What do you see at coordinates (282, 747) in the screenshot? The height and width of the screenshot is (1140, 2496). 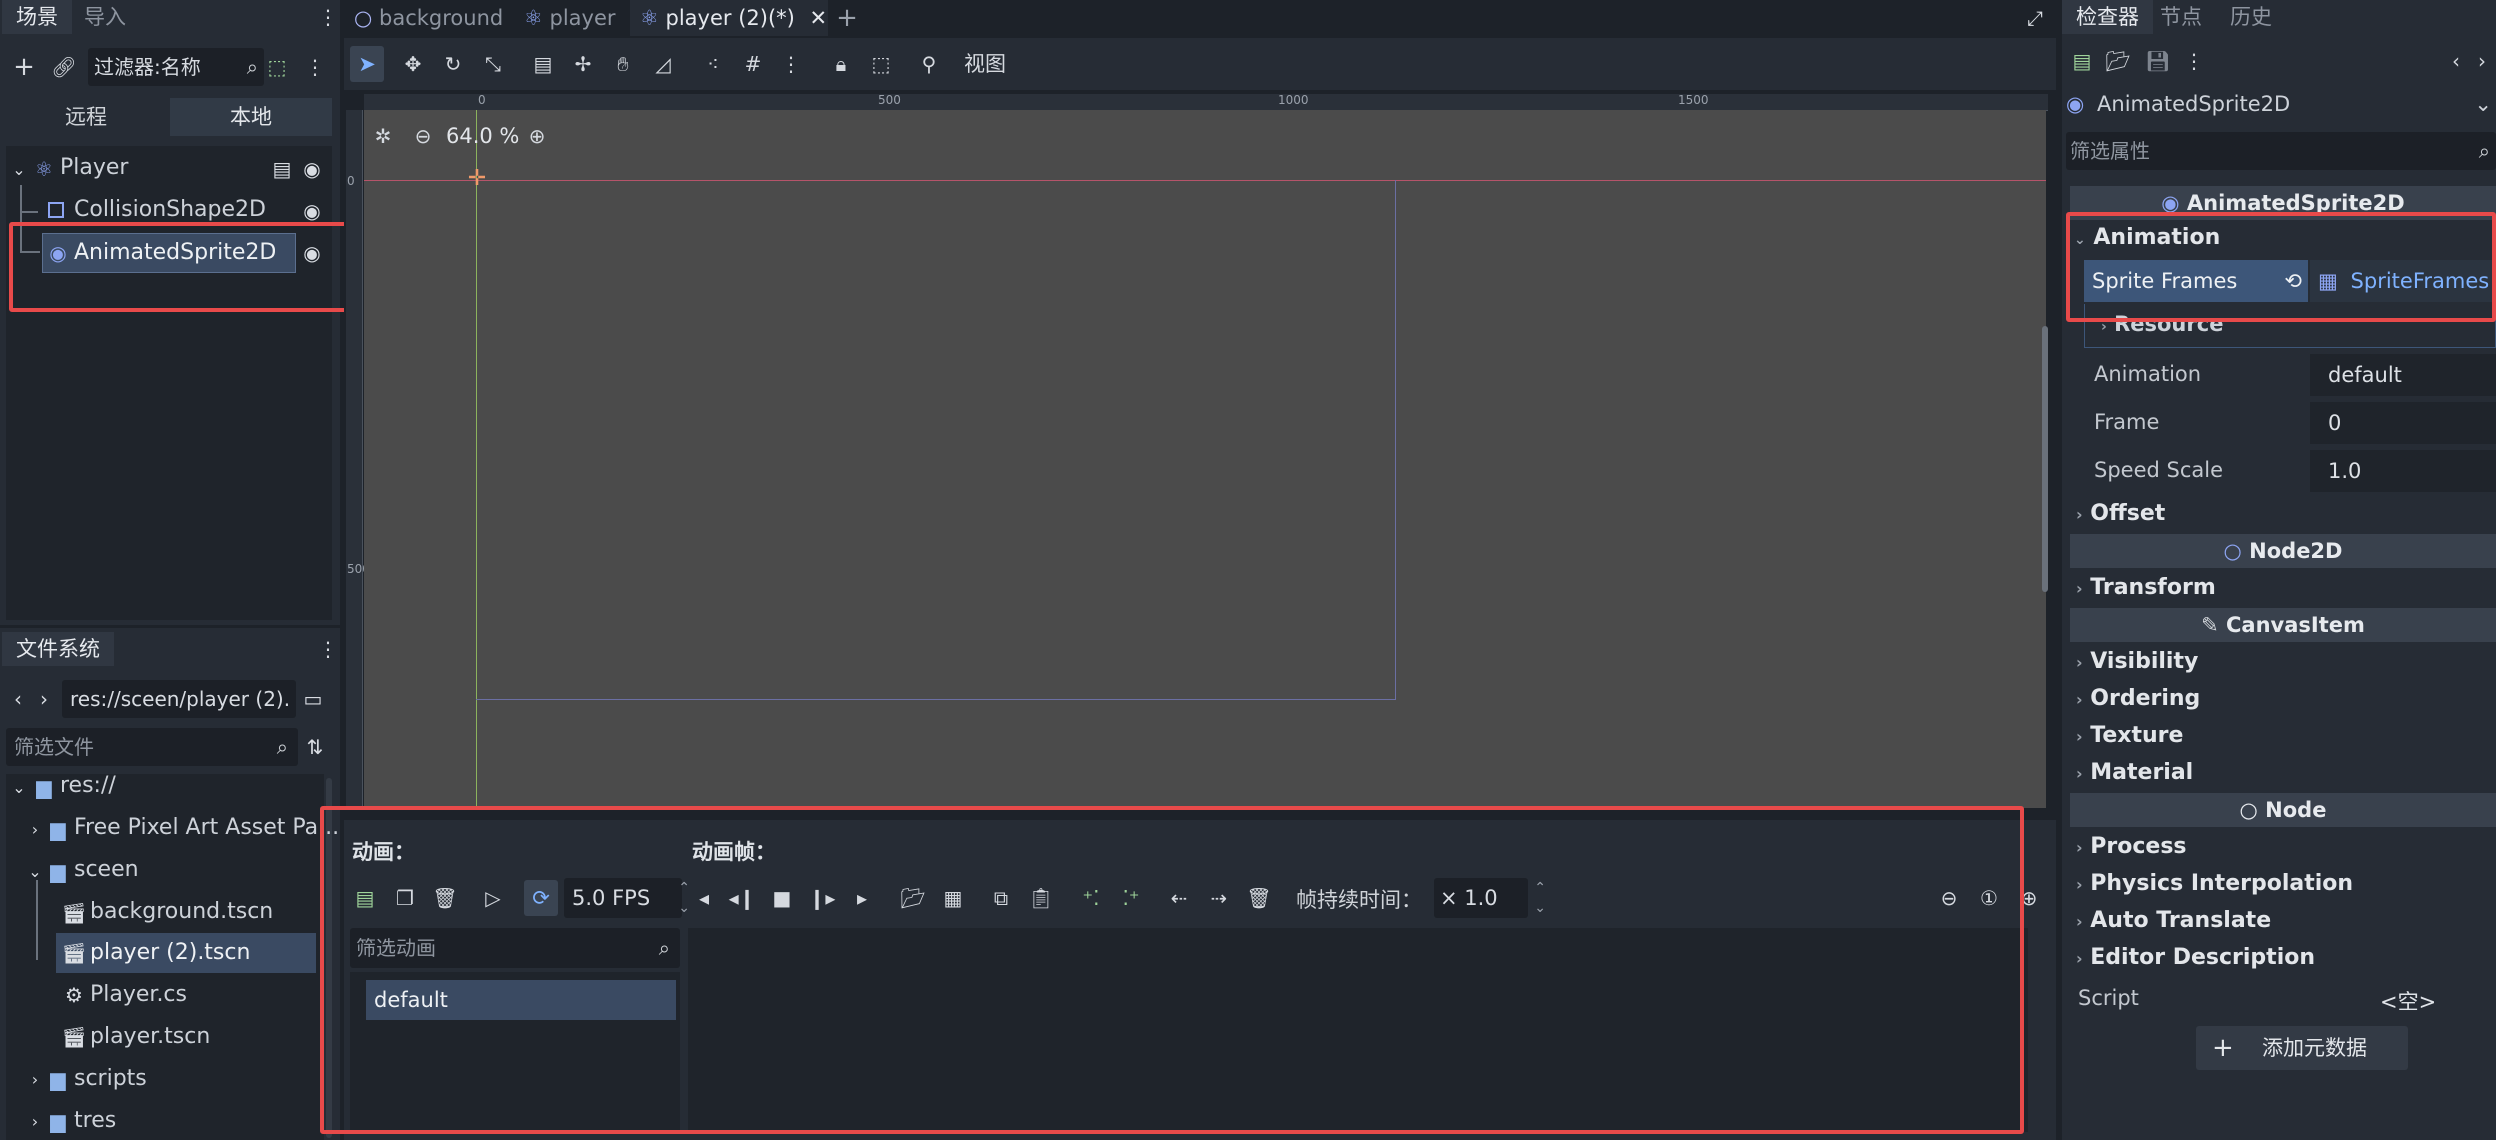 I see `search-icon: ⌕` at bounding box center [282, 747].